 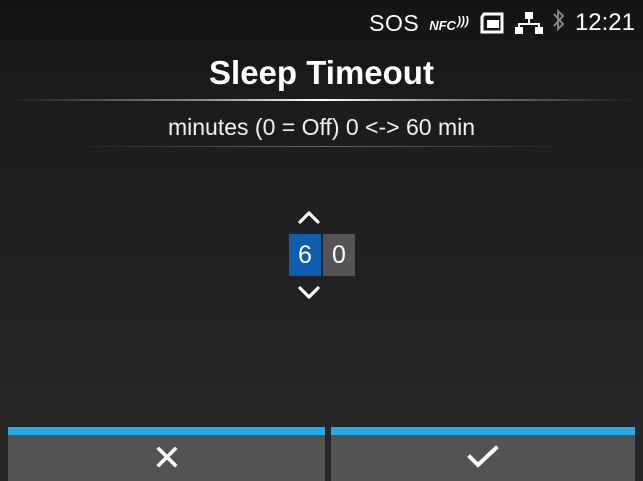 I want to click on page-title: Sleep Timeout, so click(x=321, y=72).